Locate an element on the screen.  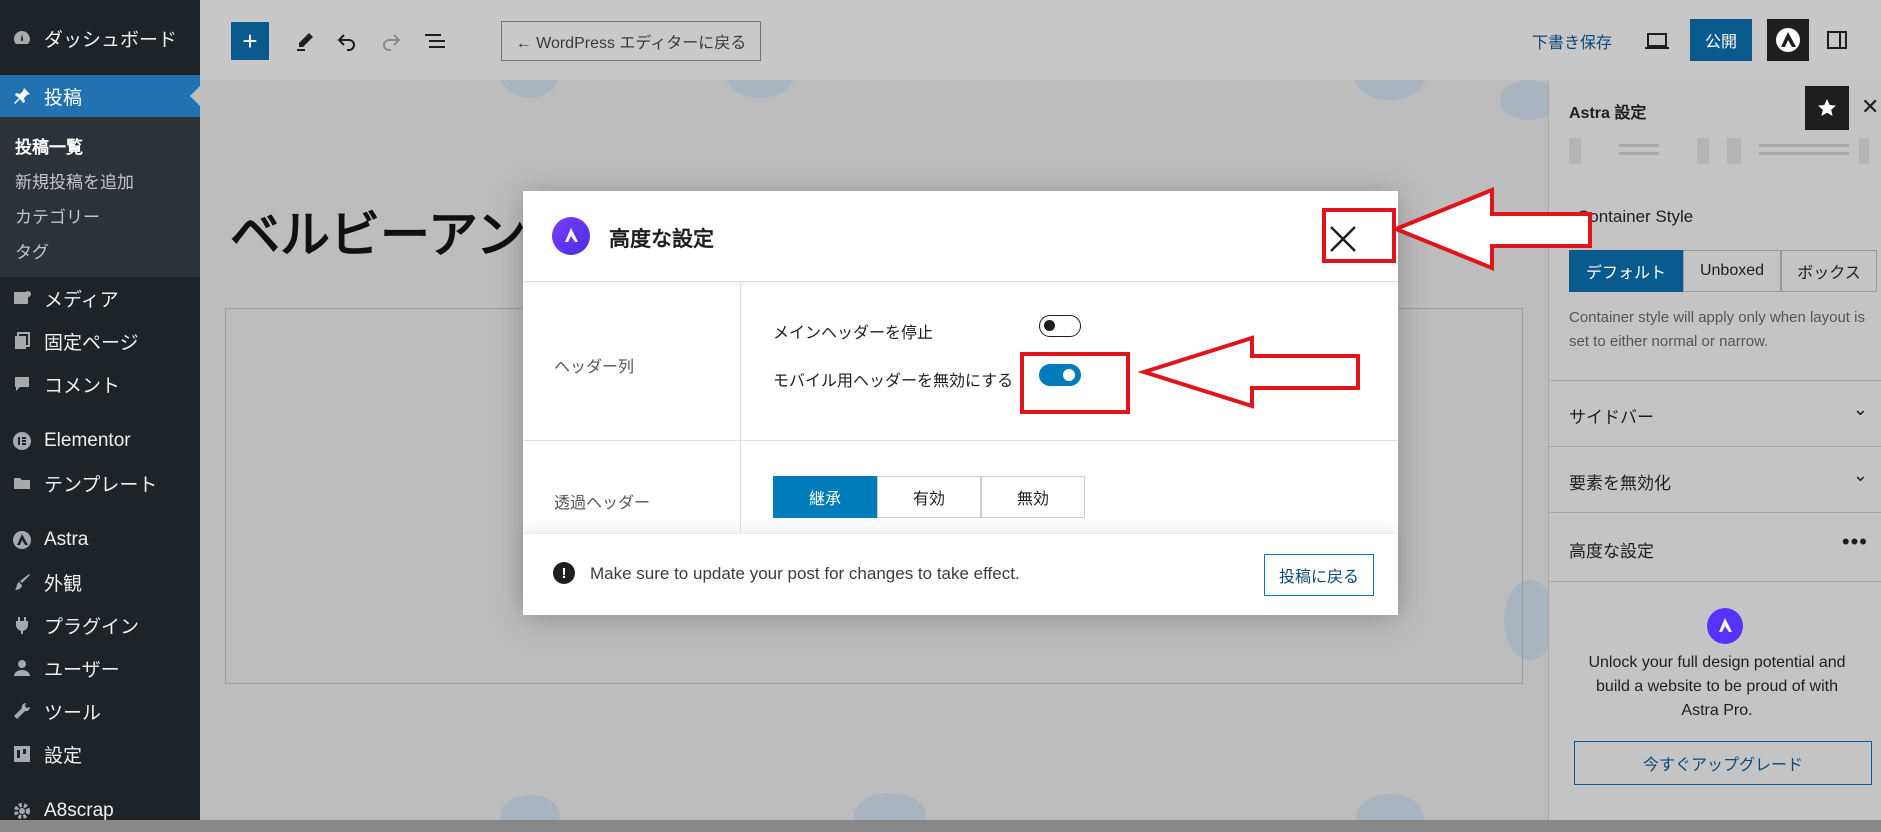
sidebar-item-plugins: プラグイン is located at coordinates (100, 625).